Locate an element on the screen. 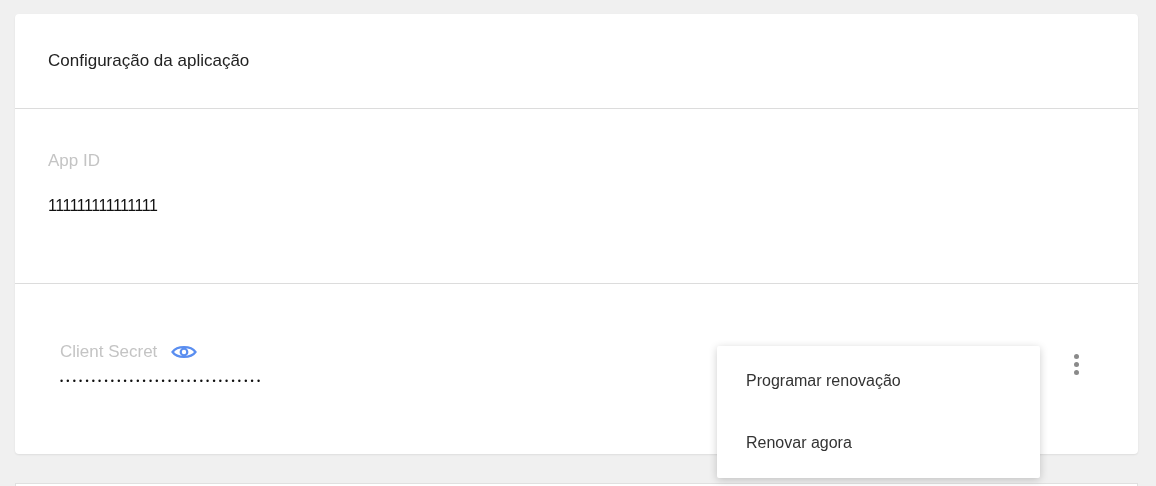 The width and height of the screenshot is (1156, 486). field-label: App ID is located at coordinates (74, 160).